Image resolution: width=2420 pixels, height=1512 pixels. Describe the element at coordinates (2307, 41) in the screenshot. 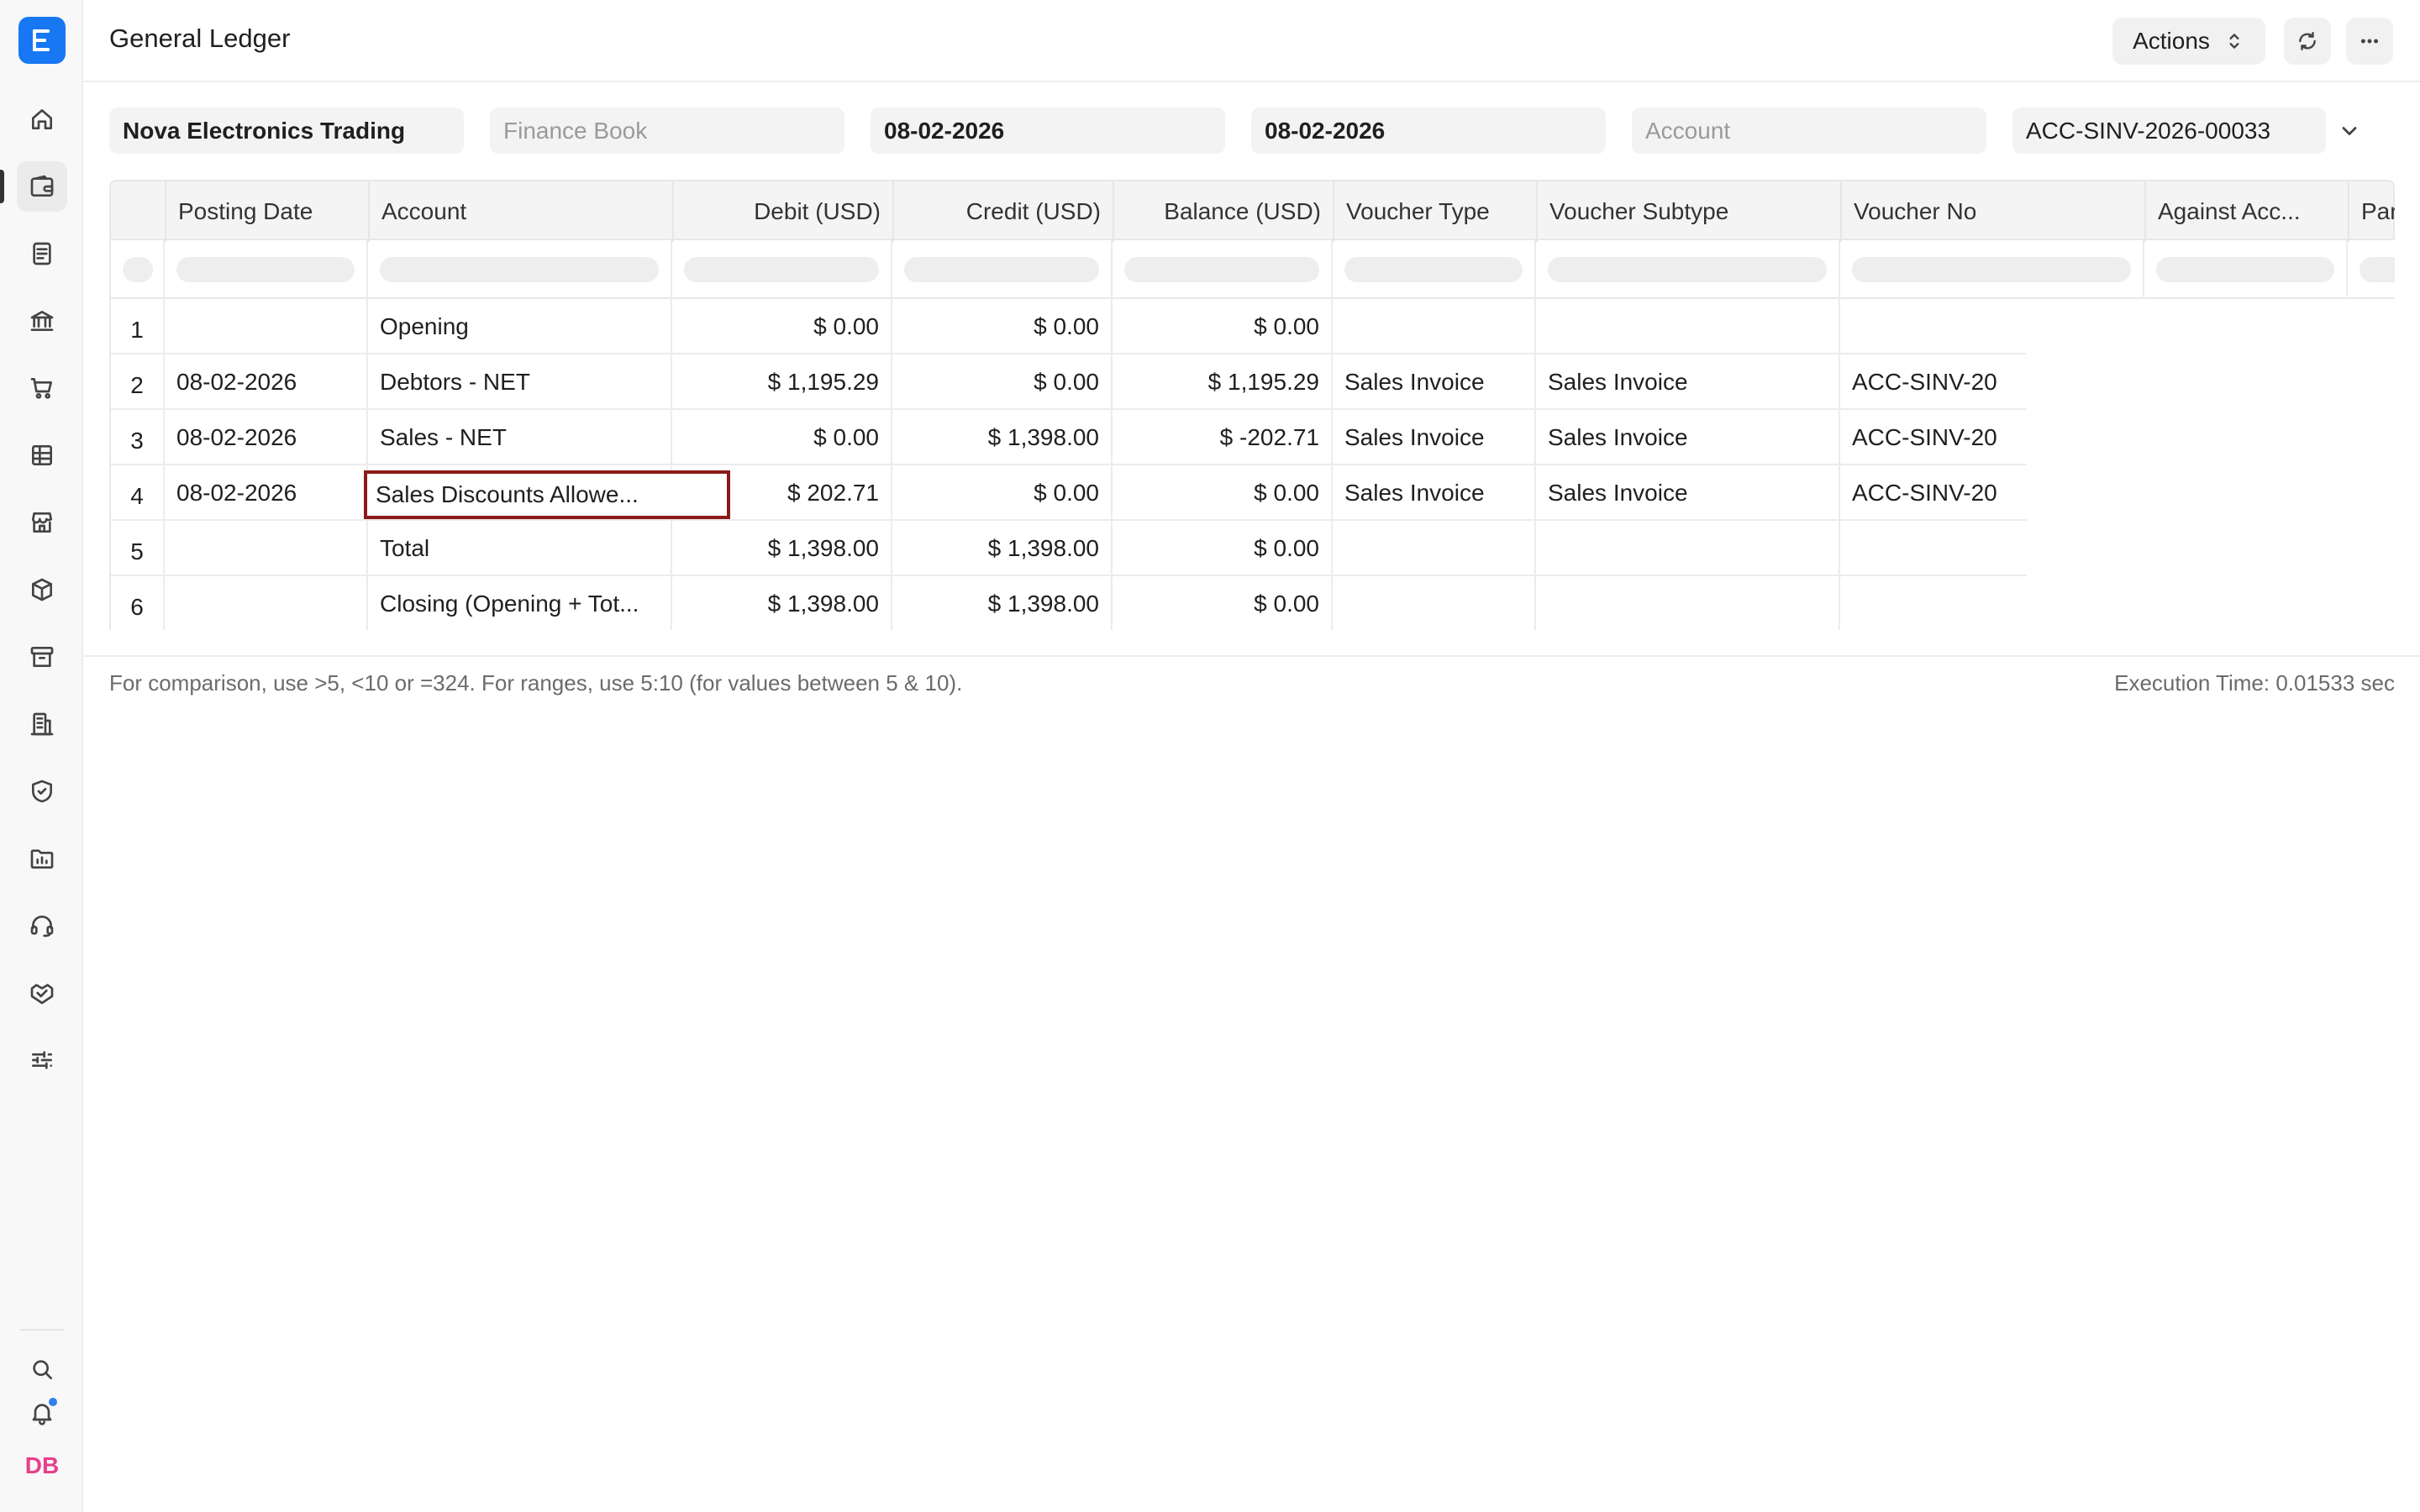

I see `refresh-button` at that location.